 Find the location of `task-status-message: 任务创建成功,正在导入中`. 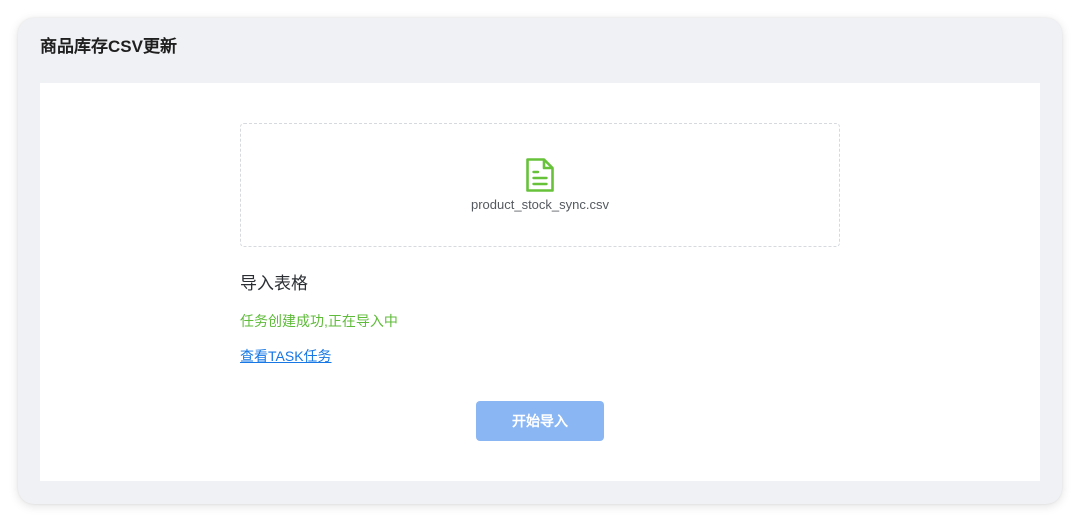

task-status-message: 任务创建成功,正在导入中 is located at coordinates (319, 321).